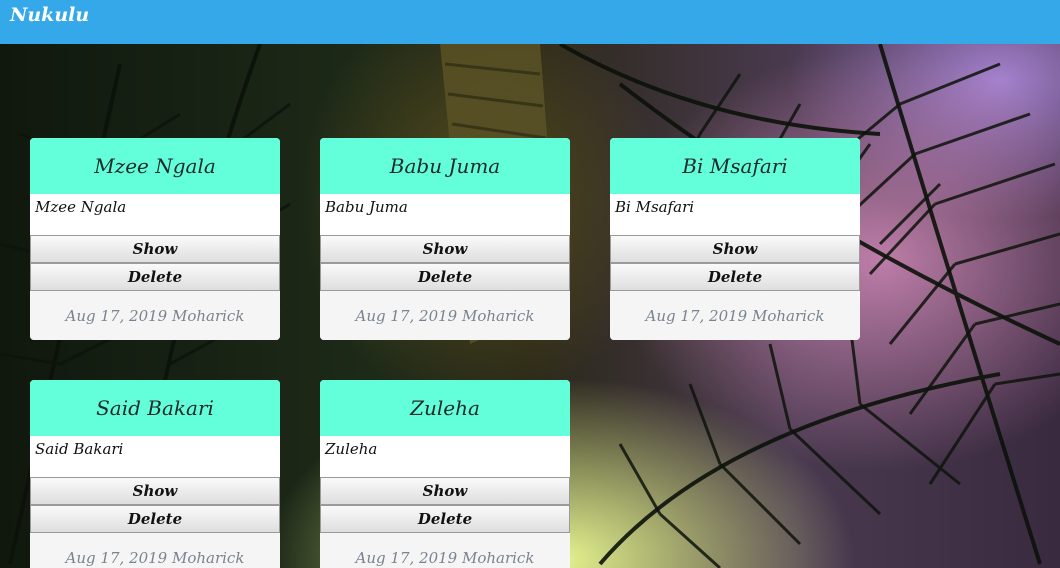  I want to click on card-title: Bi Msafari, so click(735, 166).